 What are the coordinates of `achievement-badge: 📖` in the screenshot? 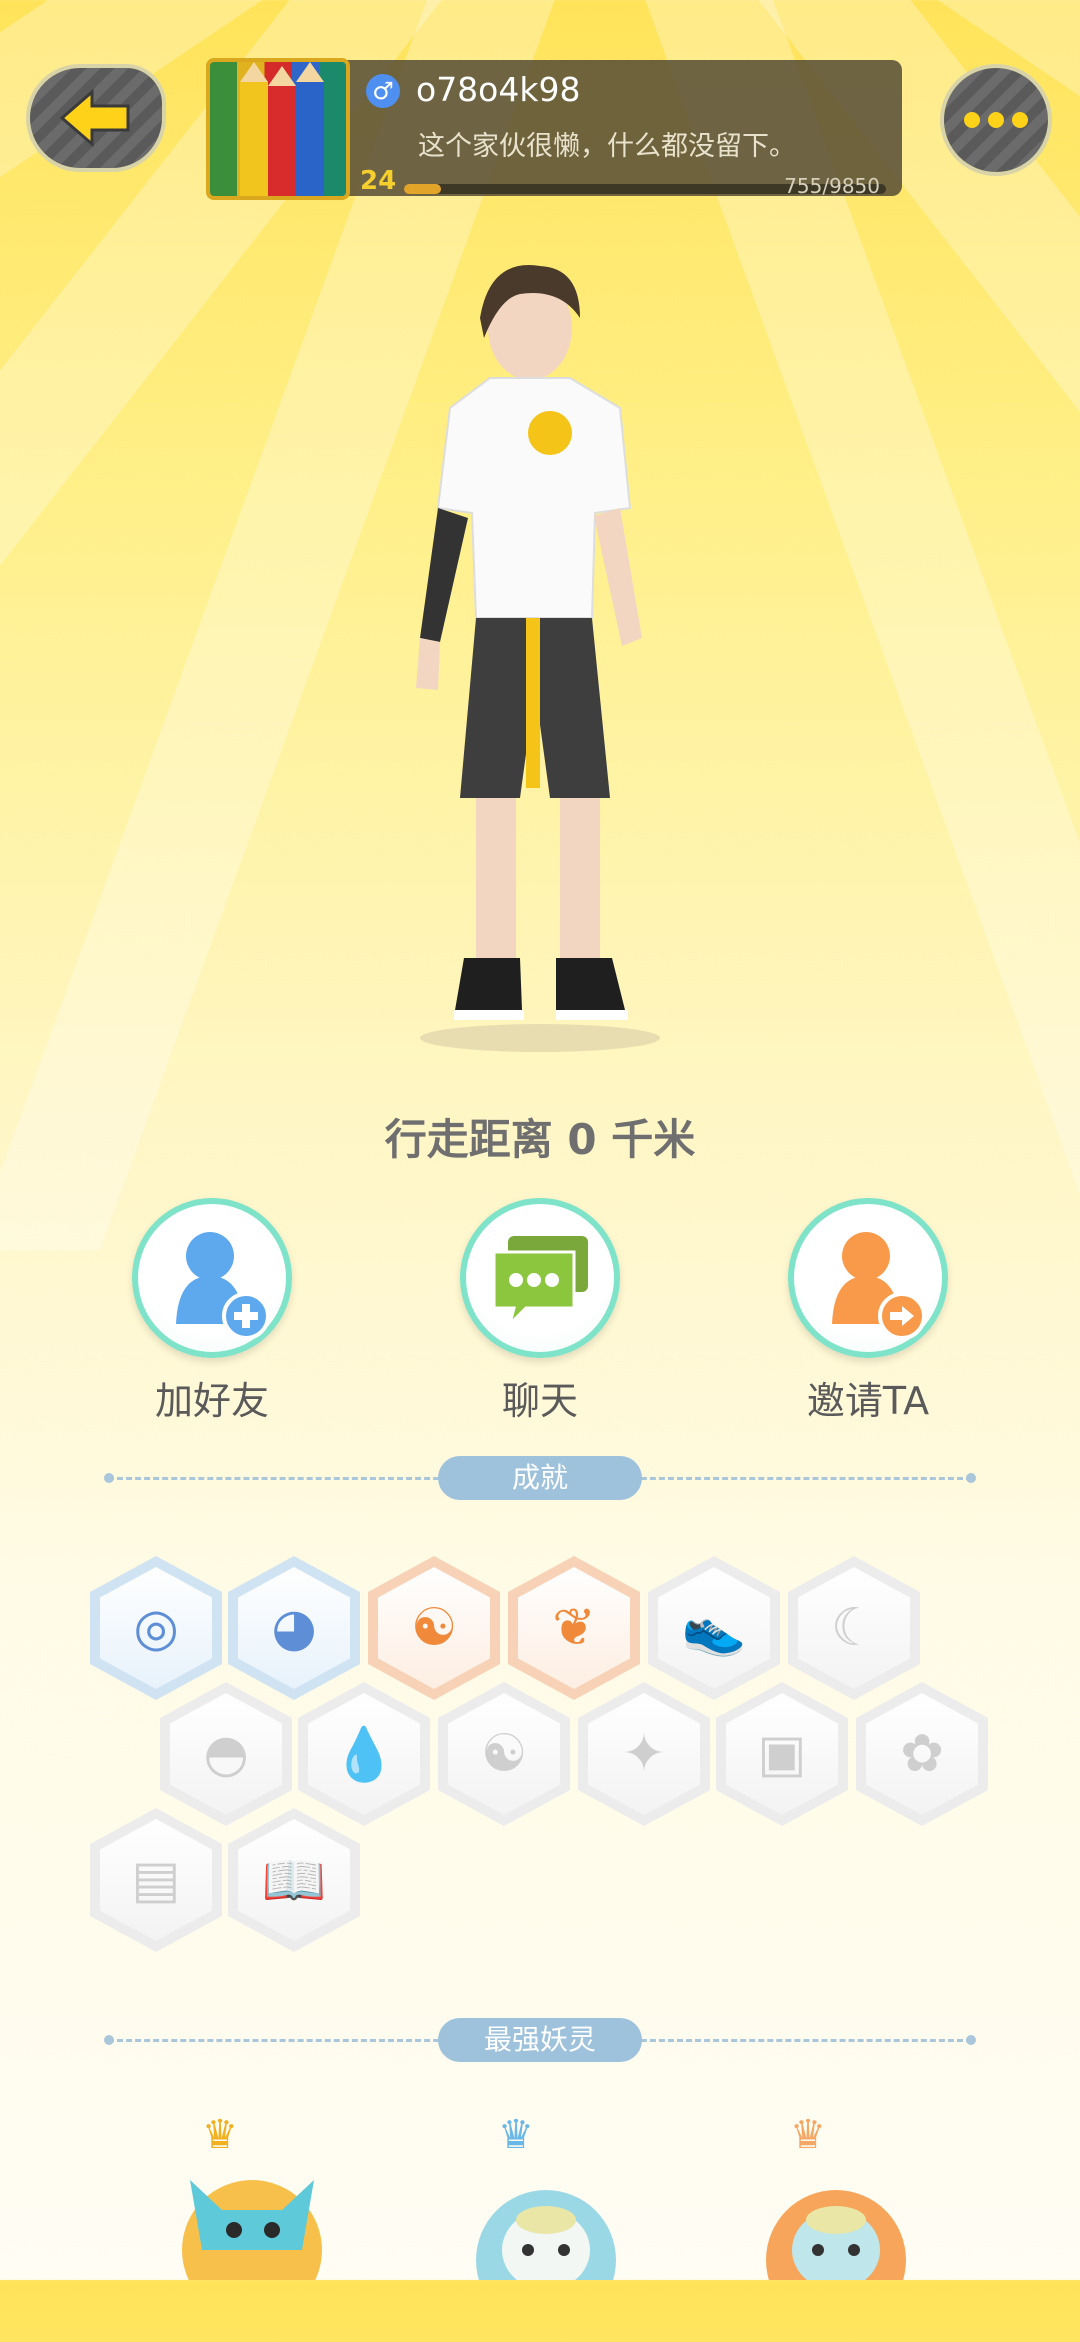 It's located at (294, 1880).